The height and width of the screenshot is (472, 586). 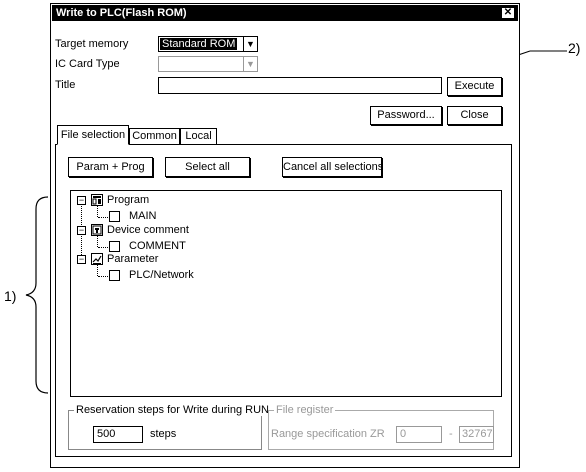 I want to click on tree-node-device-comment: Device comment, so click(x=148, y=230).